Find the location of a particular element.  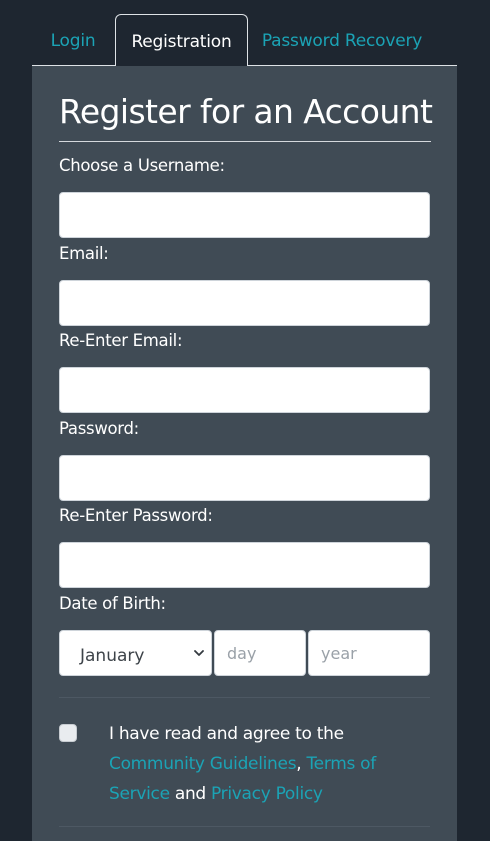

reenter-password-label: Re-Enter Password: is located at coordinates (136, 515).